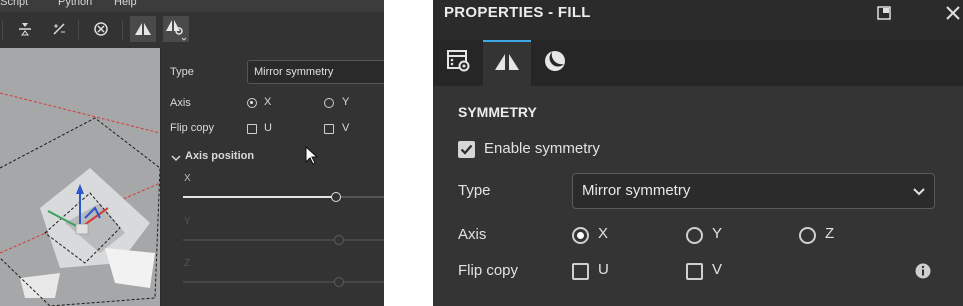 The height and width of the screenshot is (306, 963). Describe the element at coordinates (807, 235) in the screenshot. I see `axis-radio-z` at that location.